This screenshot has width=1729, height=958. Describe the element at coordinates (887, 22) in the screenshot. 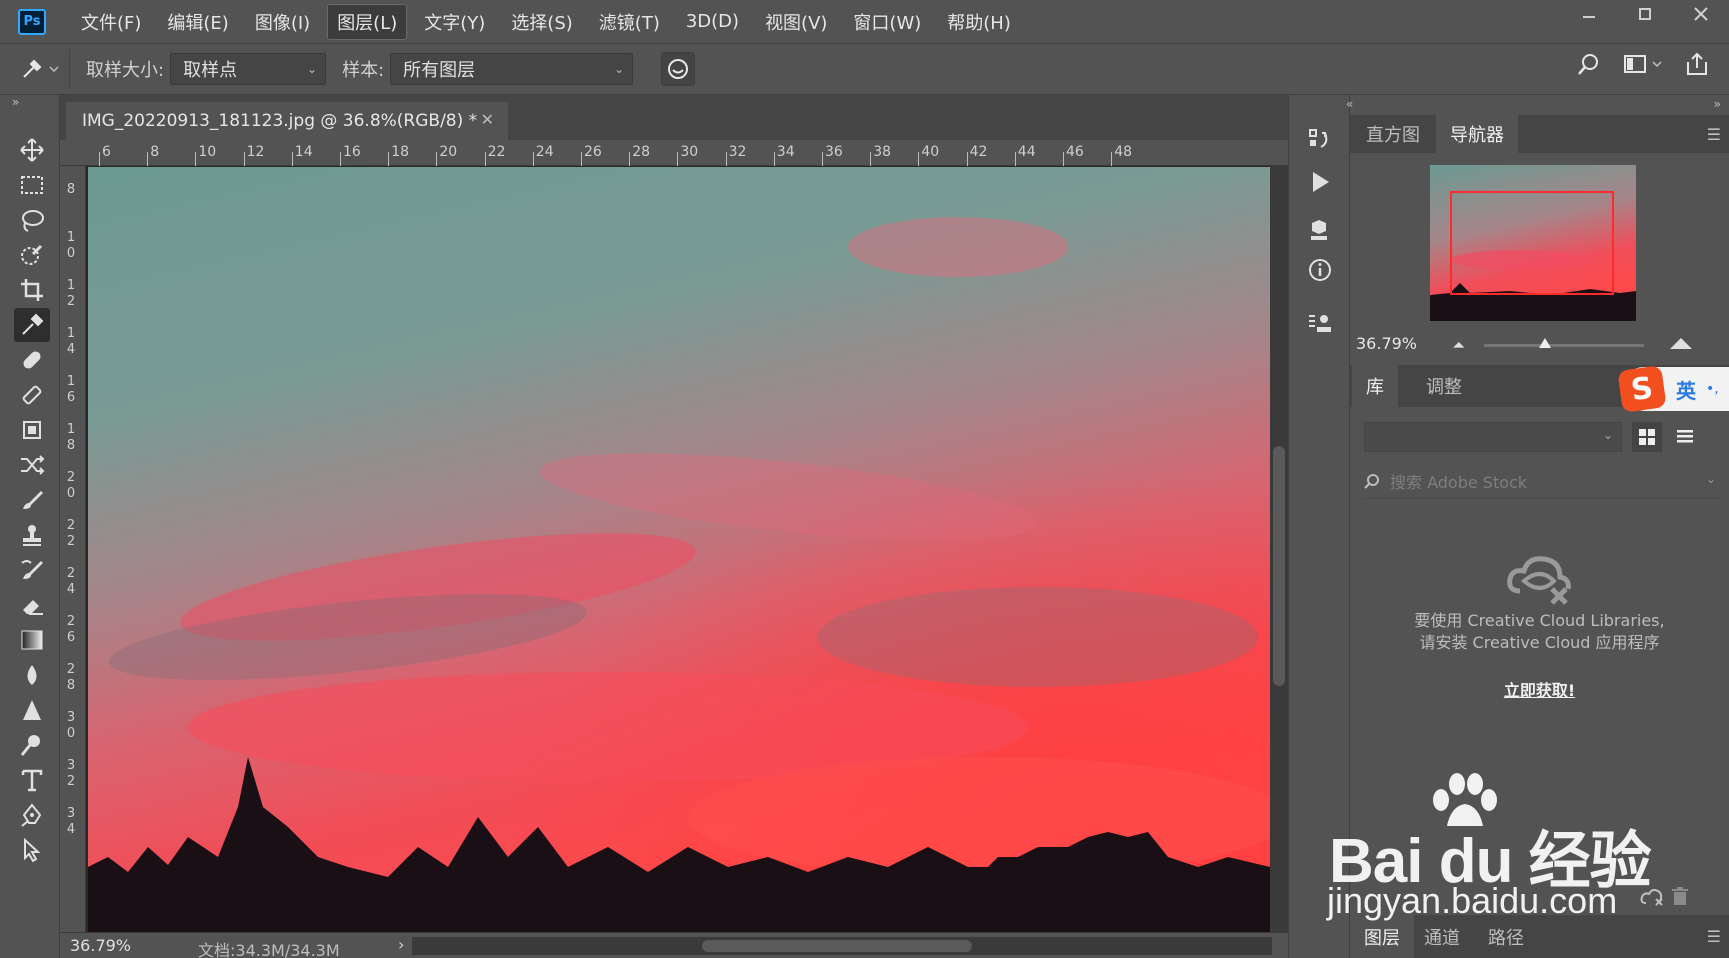

I see `menu-window: 窗口(W)` at that location.